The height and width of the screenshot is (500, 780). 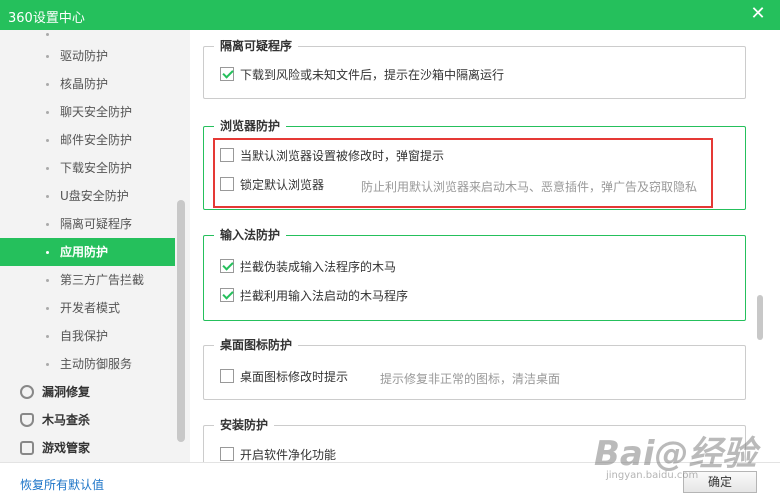 I want to click on option-description: 提示修复非正常的图标，清洁桌面, so click(x=470, y=379).